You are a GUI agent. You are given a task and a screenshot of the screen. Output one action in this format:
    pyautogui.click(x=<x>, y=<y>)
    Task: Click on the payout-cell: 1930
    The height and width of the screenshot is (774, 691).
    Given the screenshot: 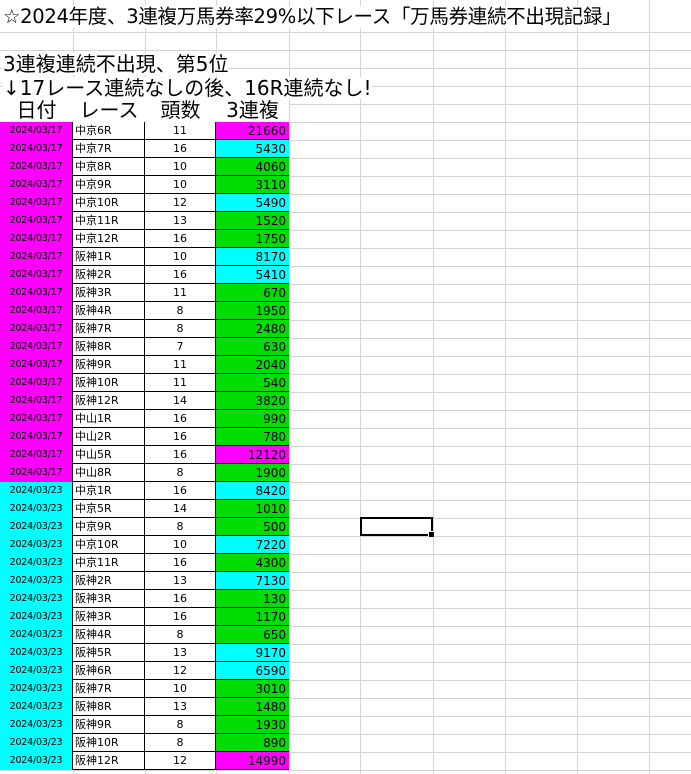 What is the action you would take?
    pyautogui.click(x=252, y=725)
    